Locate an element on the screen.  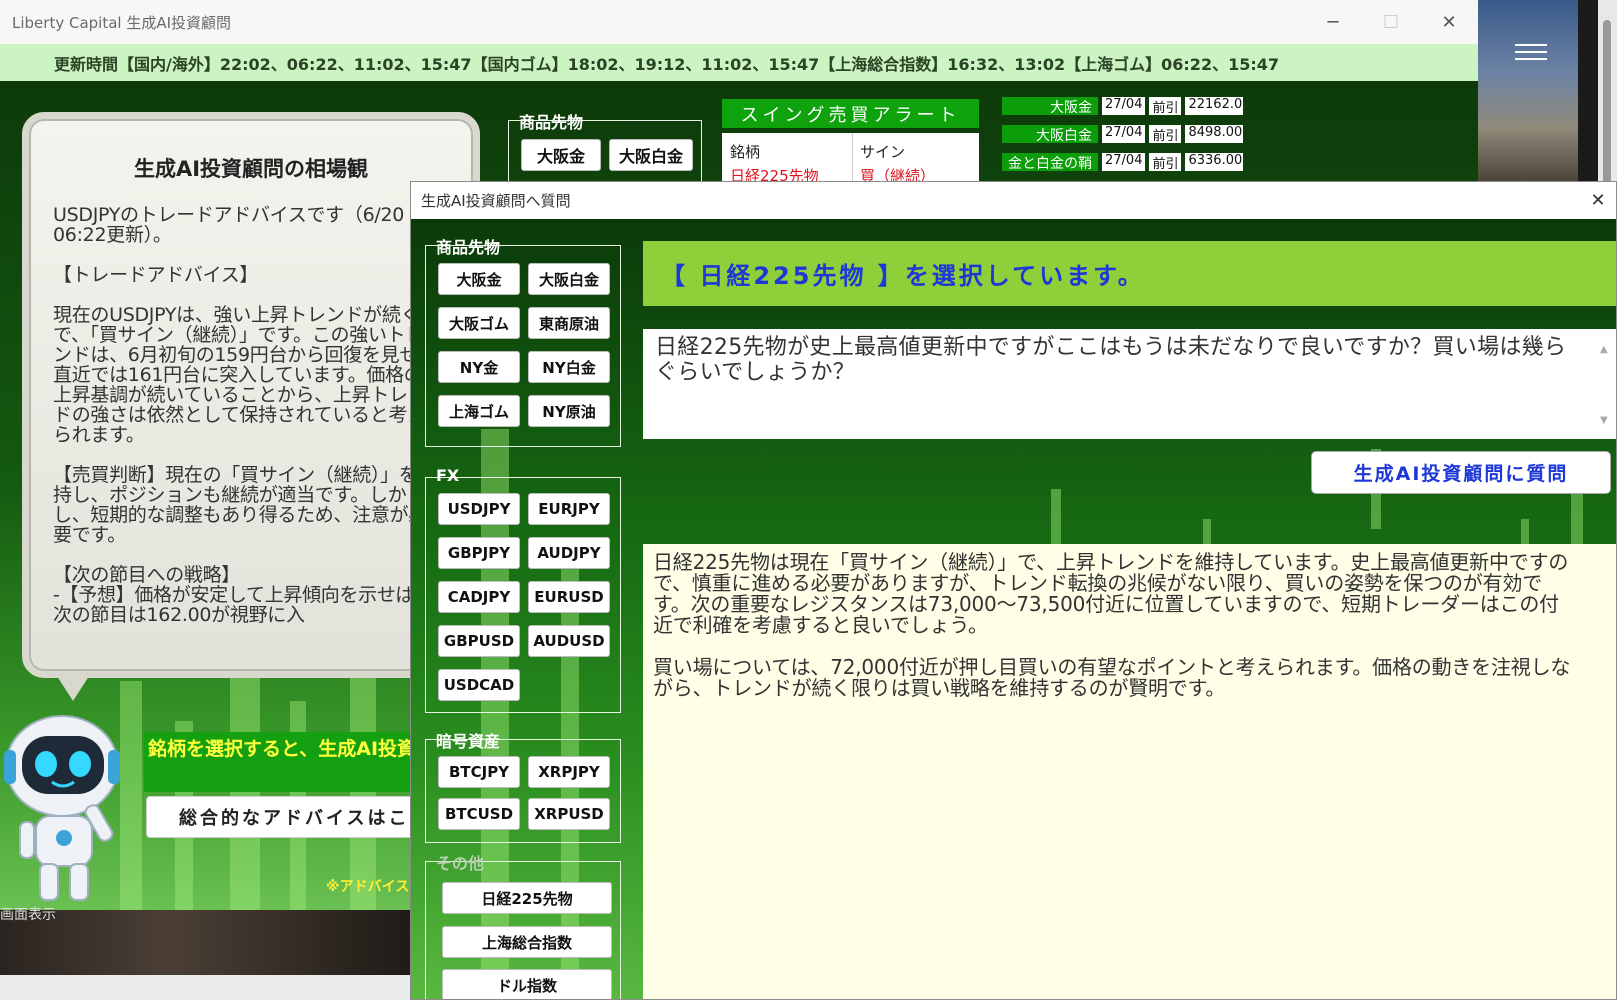
btn-audusd: AUDUSD is located at coordinates (569, 641).